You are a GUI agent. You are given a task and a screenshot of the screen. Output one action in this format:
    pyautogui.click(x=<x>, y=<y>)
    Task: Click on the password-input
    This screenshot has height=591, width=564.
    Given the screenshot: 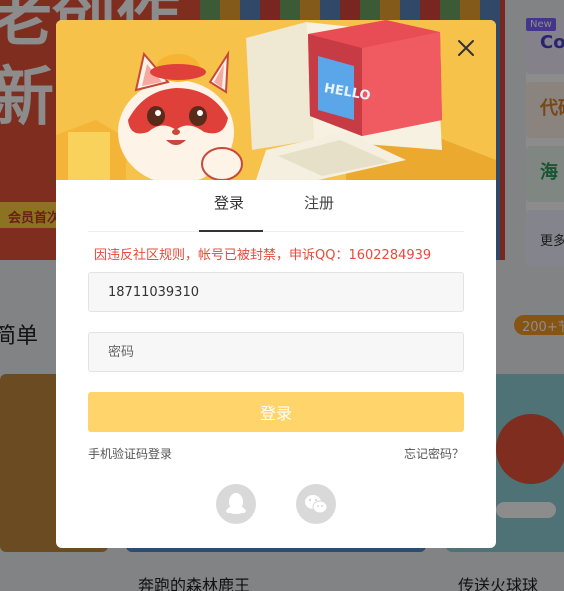 What is the action you would take?
    pyautogui.click(x=276, y=352)
    